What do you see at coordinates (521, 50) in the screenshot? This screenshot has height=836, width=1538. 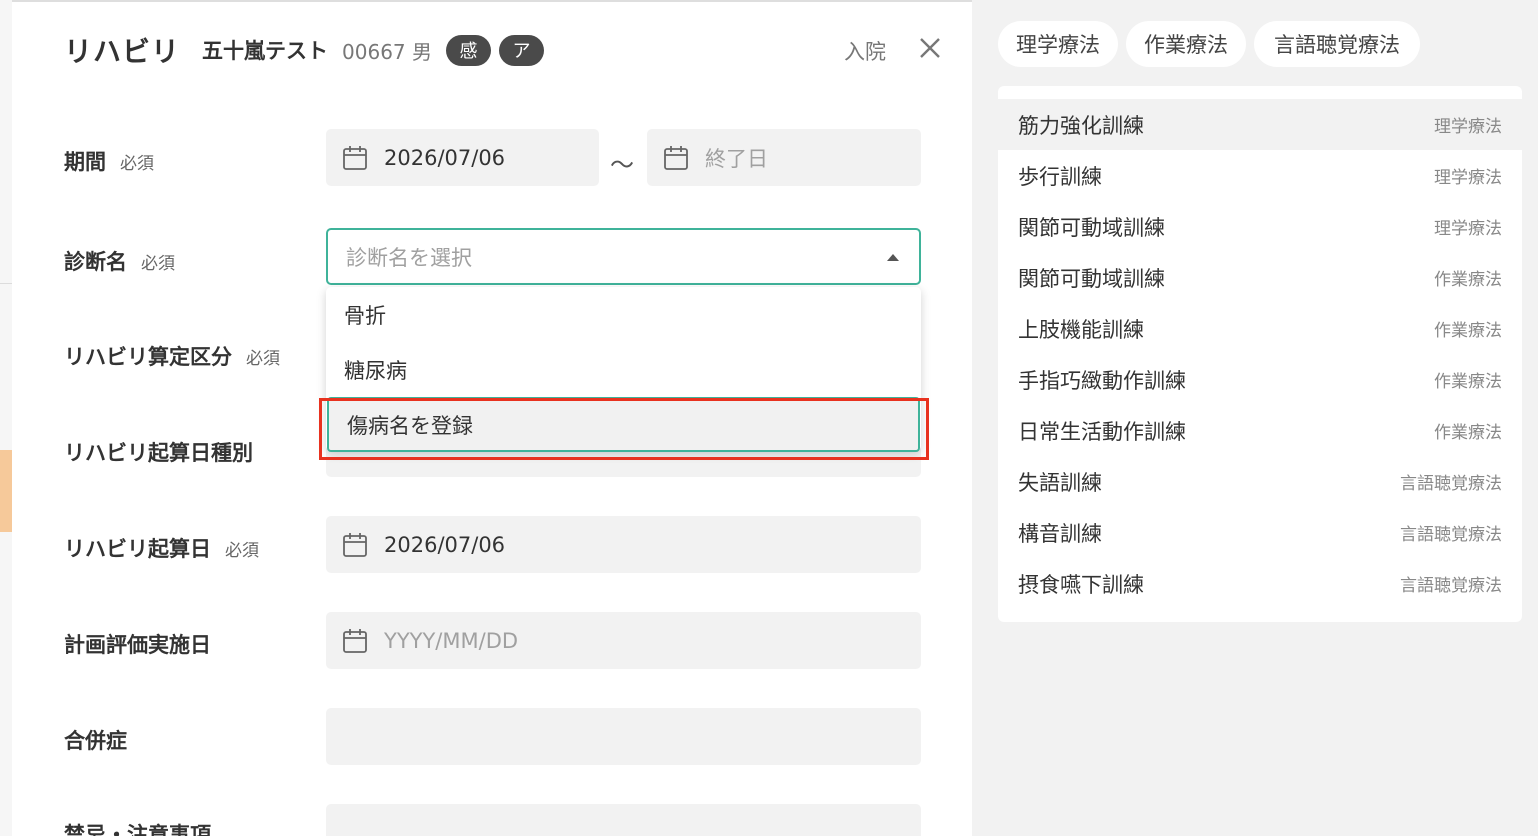 I see `allergy-badge: ア` at bounding box center [521, 50].